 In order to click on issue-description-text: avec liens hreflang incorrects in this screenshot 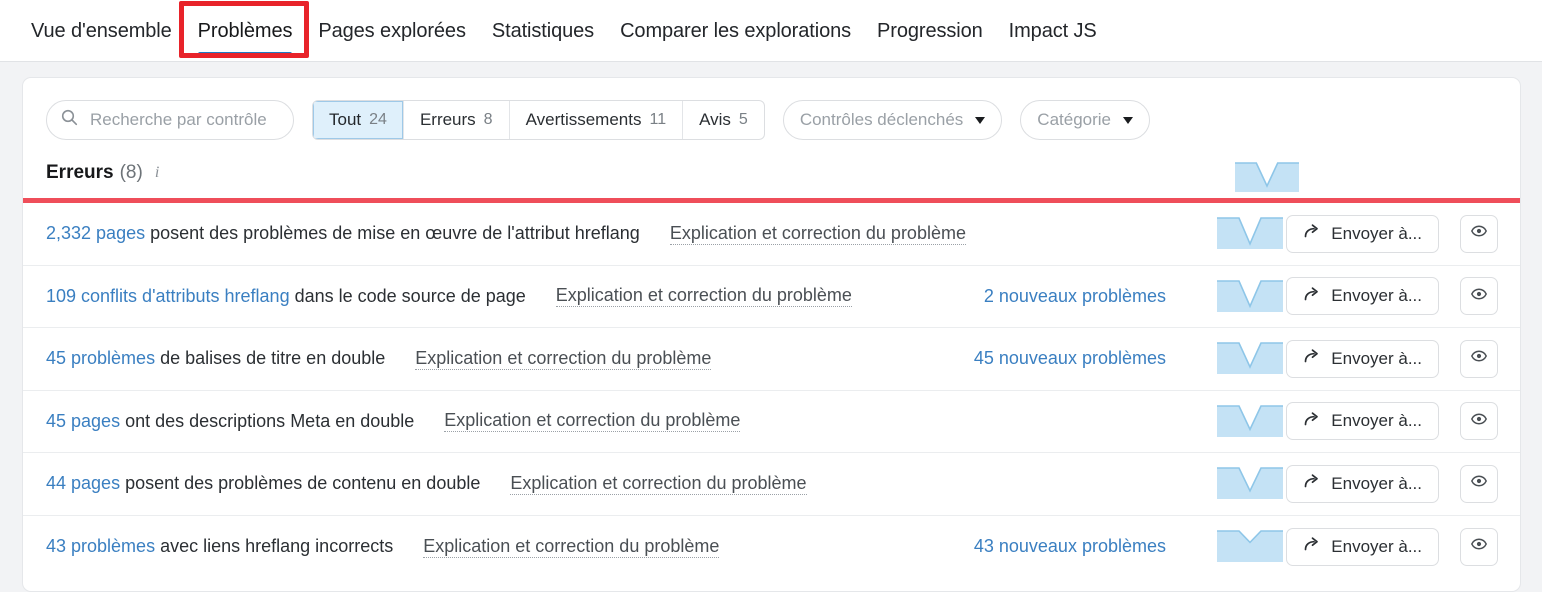, I will do `click(277, 546)`.